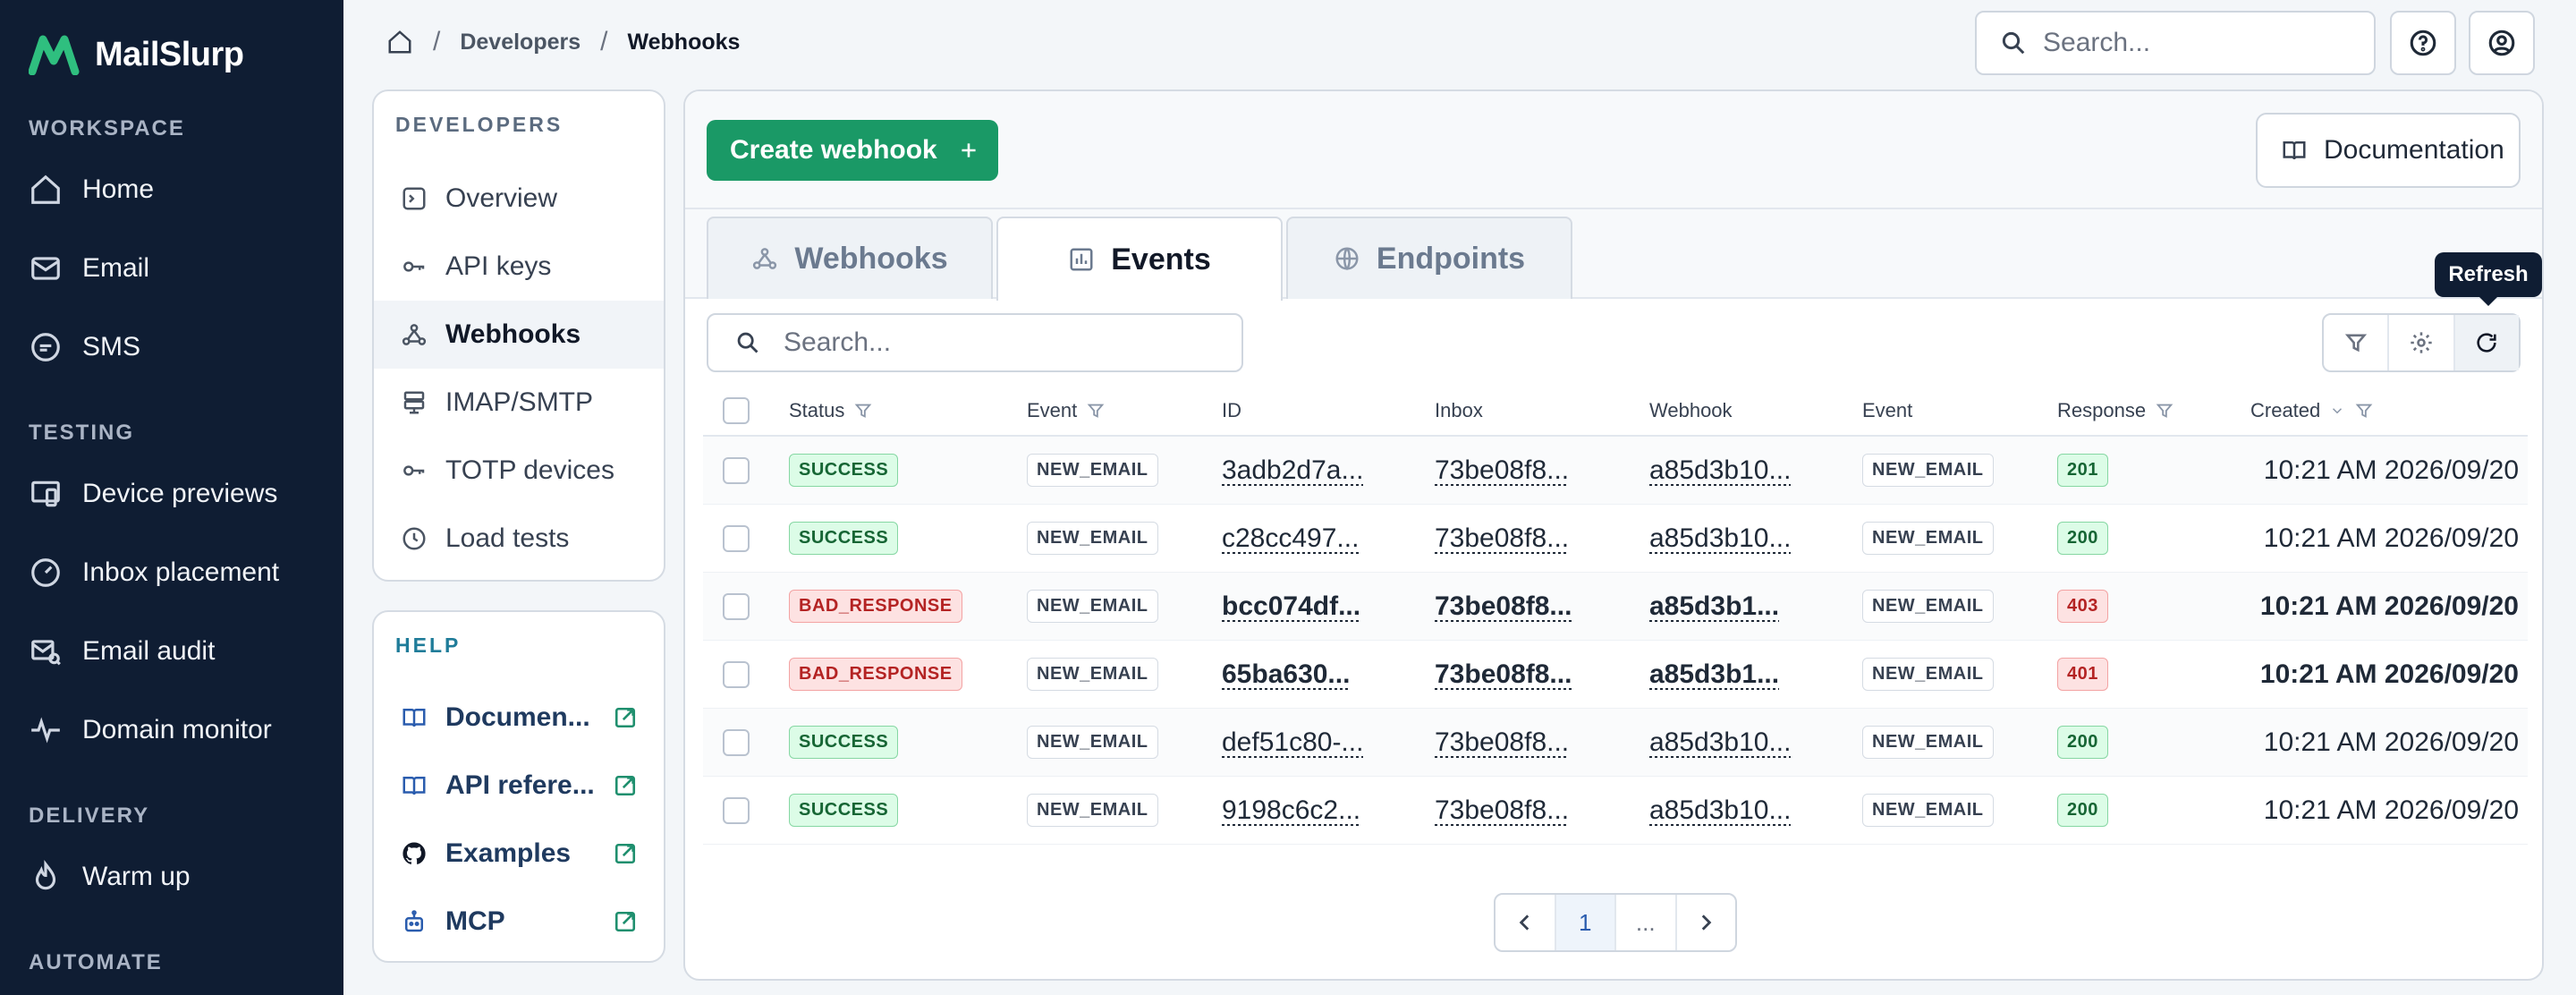  Describe the element at coordinates (2115, 410) in the screenshot. I see `column-header-response: Response` at that location.